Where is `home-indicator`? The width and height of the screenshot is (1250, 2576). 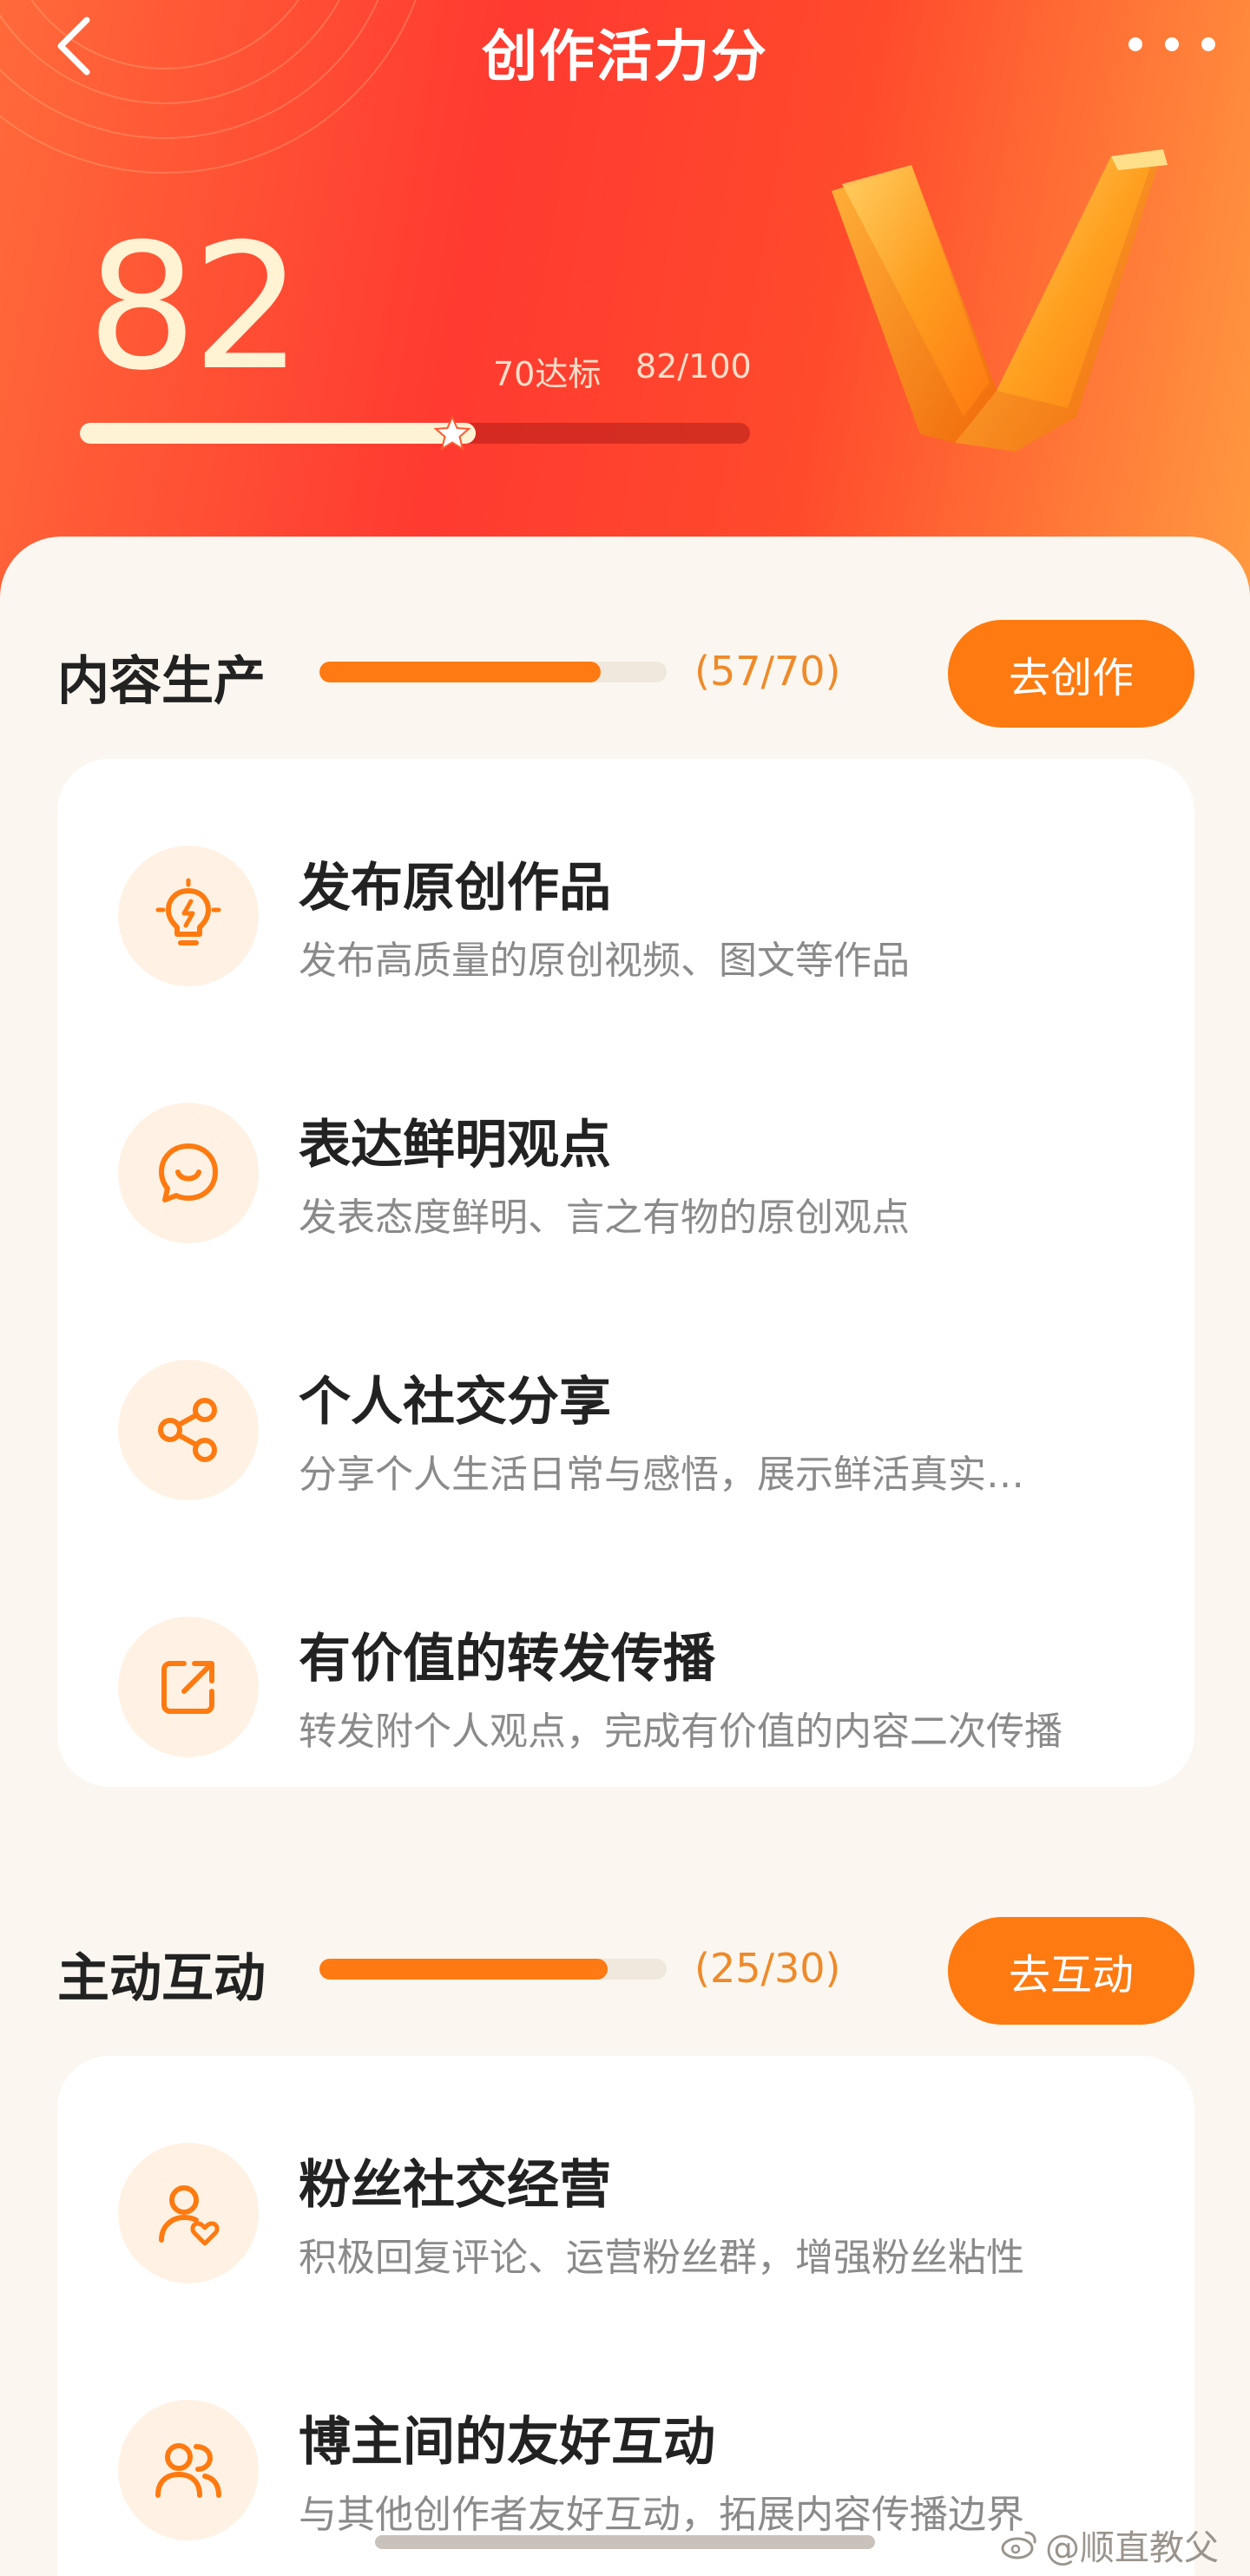
home-indicator is located at coordinates (625, 2542).